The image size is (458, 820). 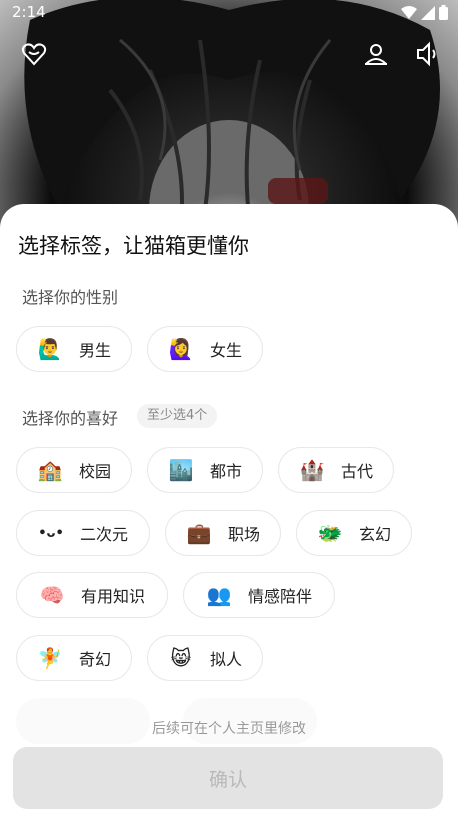 I want to click on city-icon: 🏙️, so click(x=181, y=470).